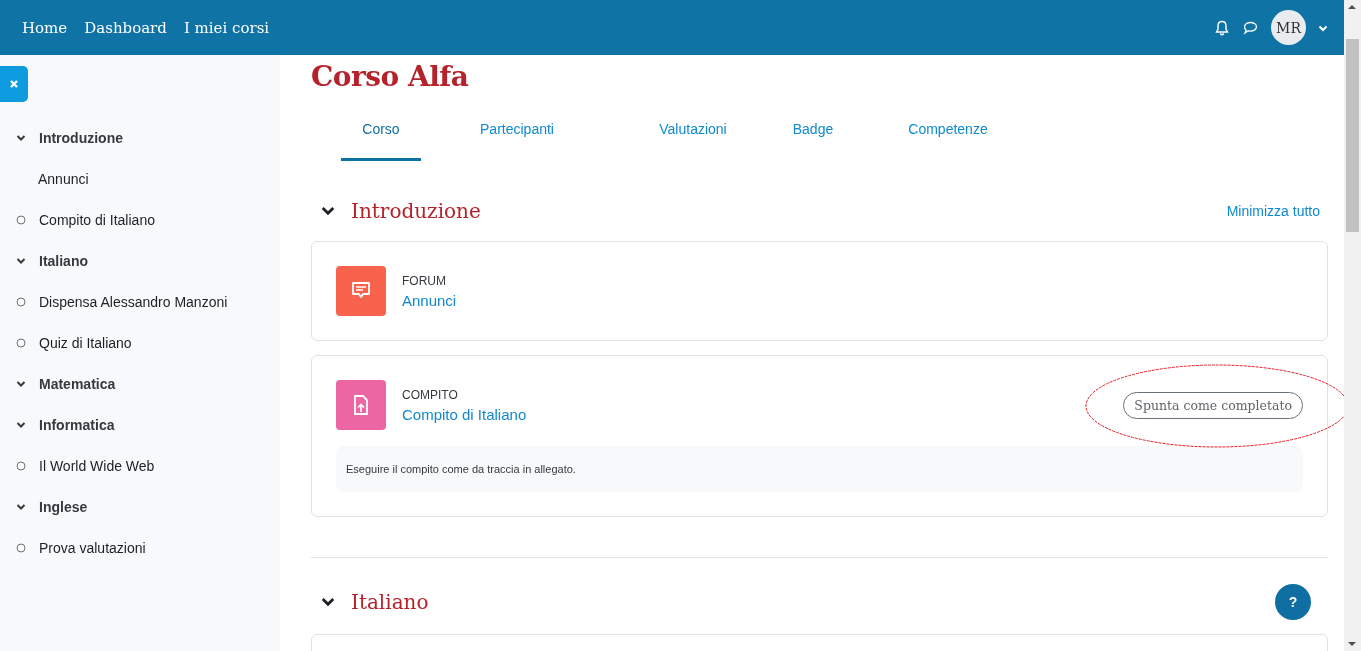  I want to click on sidebar-link: Matematica, so click(77, 383).